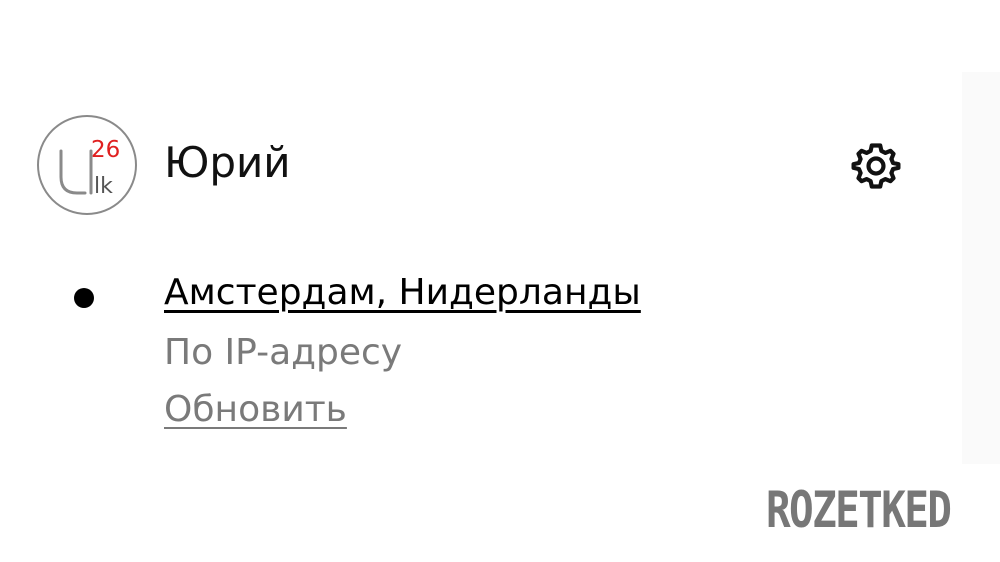 This screenshot has width=1000, height=562. Describe the element at coordinates (89, 168) in the screenshot. I see `uk26-logo-icon: lk 26` at that location.